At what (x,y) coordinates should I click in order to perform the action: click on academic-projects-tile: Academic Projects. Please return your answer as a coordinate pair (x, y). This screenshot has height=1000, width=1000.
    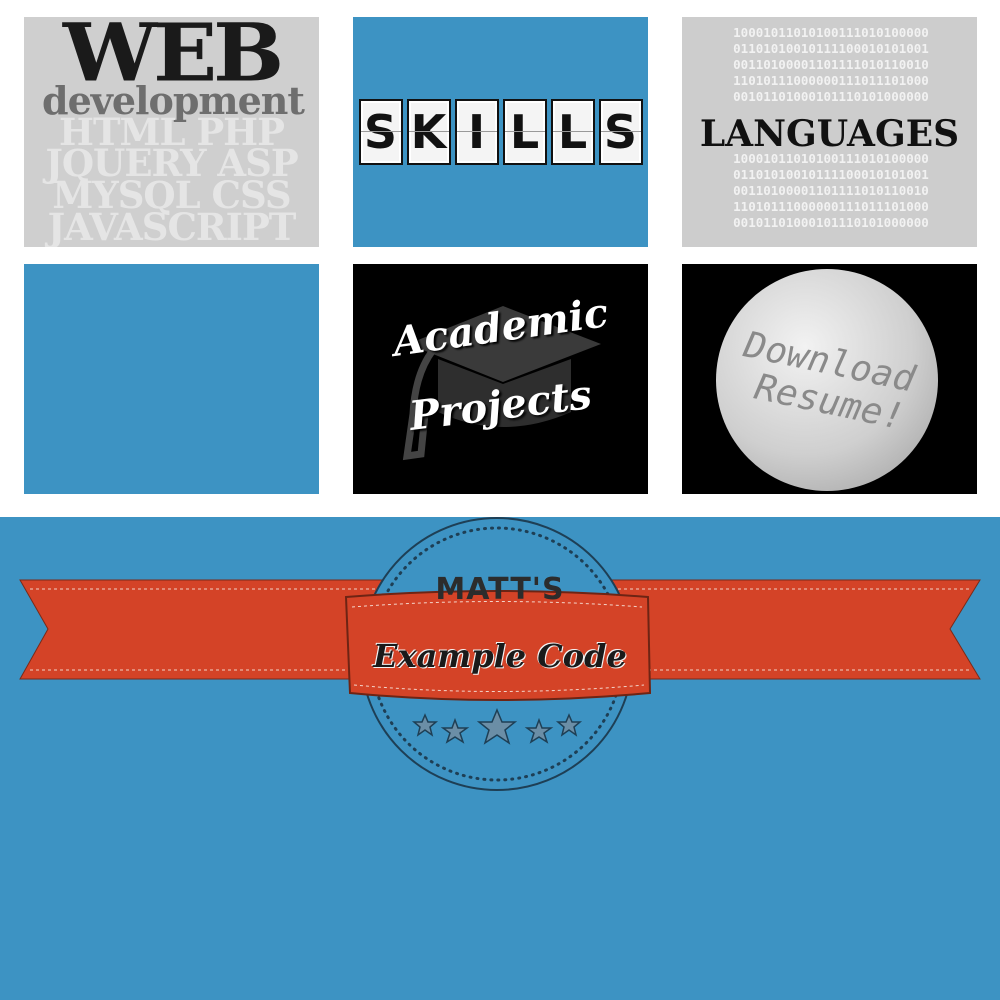
    Looking at the image, I should click on (500, 379).